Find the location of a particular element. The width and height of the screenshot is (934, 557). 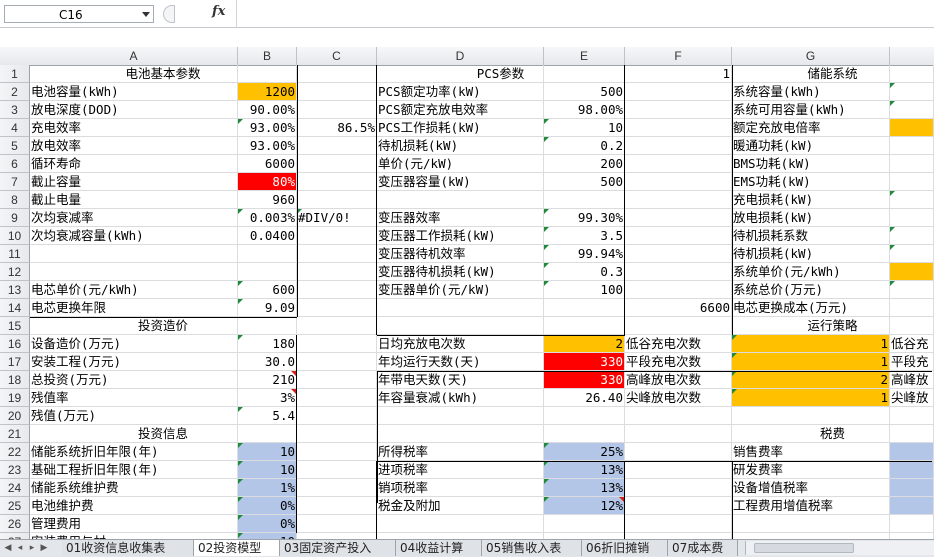

cell-a19: 残值率 is located at coordinates (134, 398).